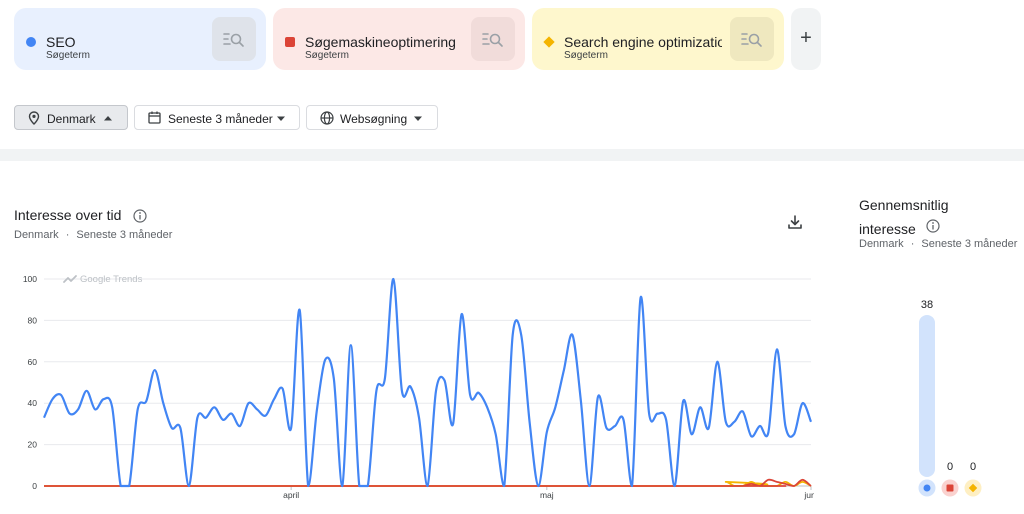 This screenshot has width=1024, height=514. Describe the element at coordinates (30, 279) in the screenshot. I see `y-tick-label: 100` at that location.